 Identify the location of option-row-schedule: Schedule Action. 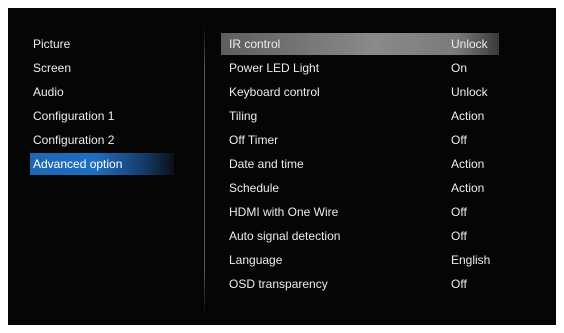
(360, 188).